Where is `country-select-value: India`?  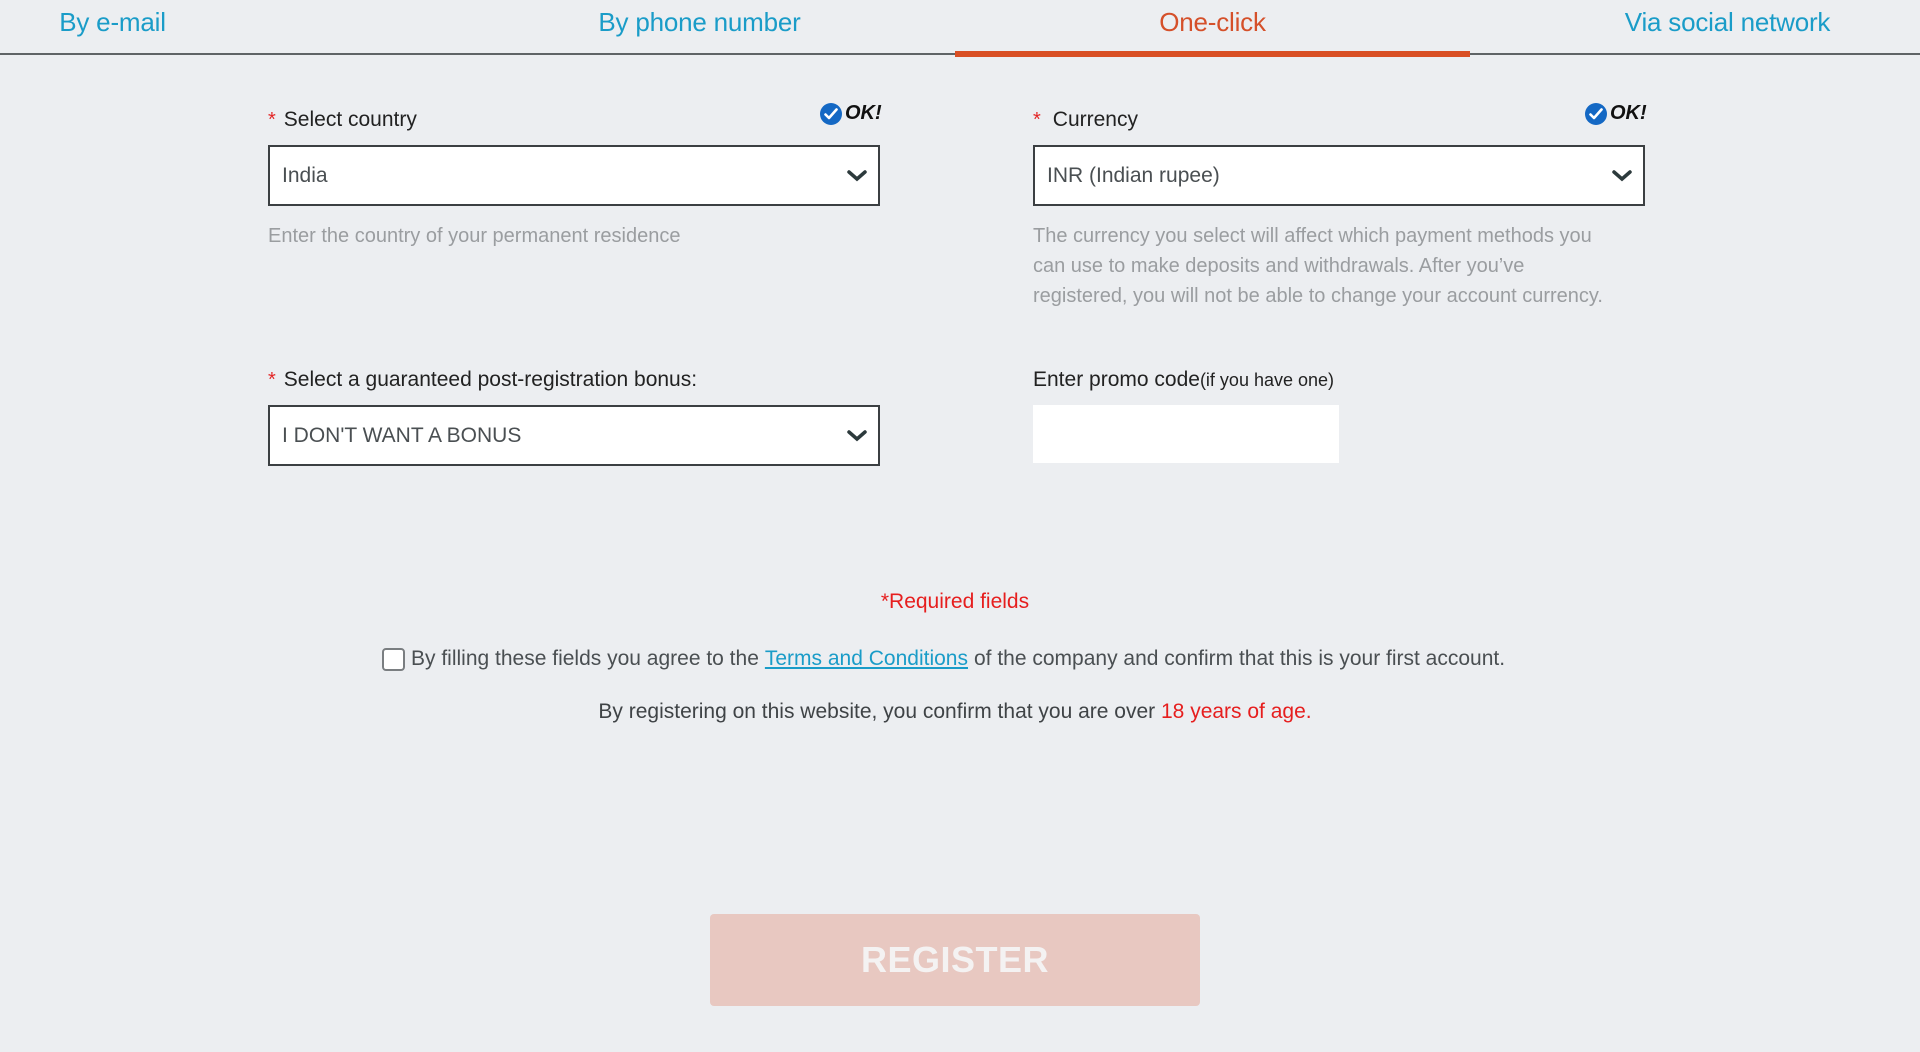 country-select-value: India is located at coordinates (305, 175).